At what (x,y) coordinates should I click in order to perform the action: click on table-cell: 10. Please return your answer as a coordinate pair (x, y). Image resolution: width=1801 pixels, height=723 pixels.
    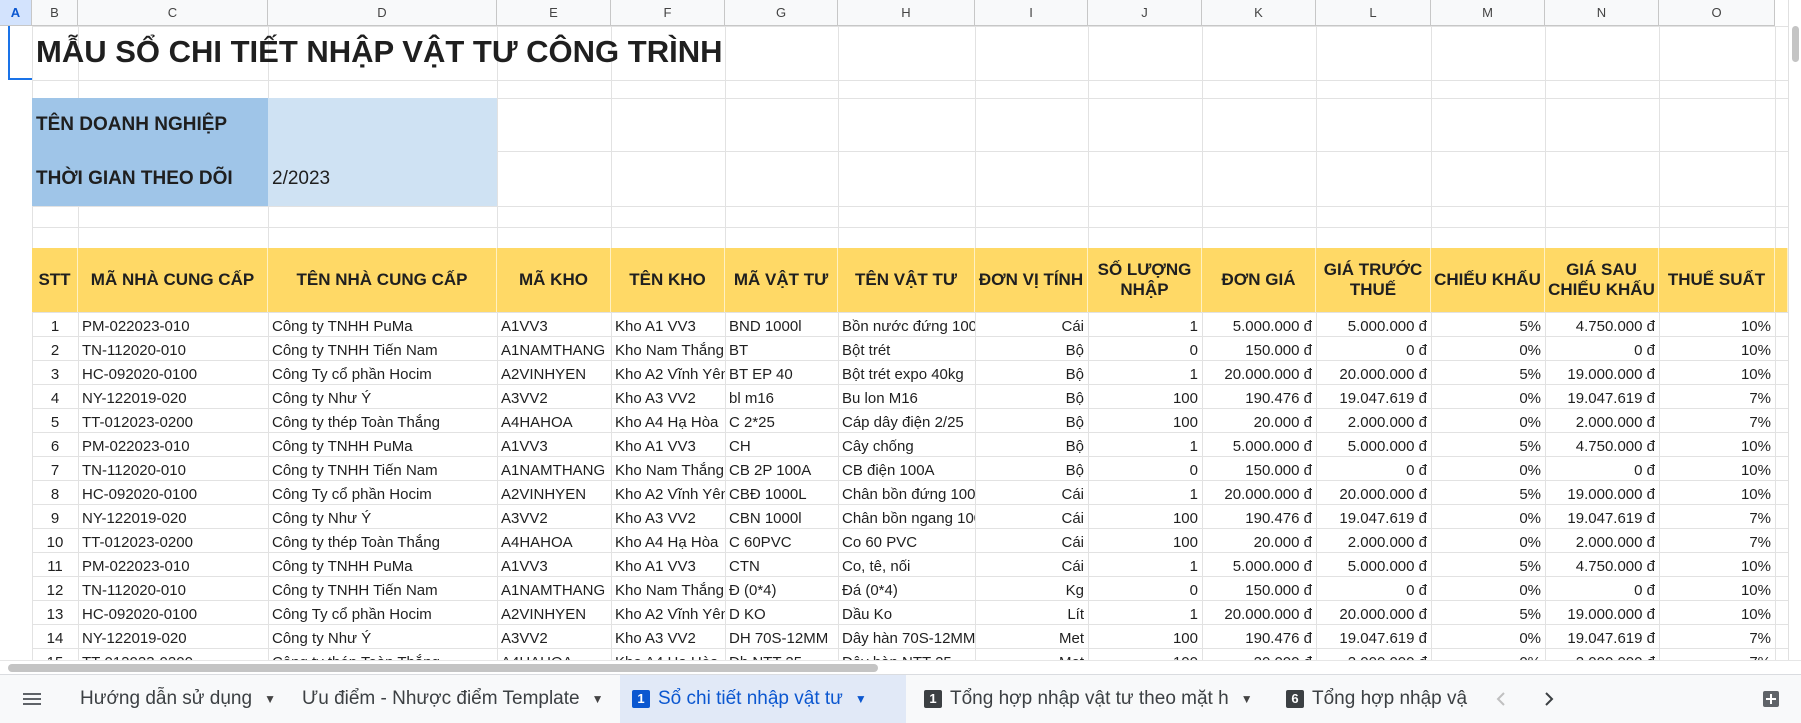
    Looking at the image, I should click on (55, 540).